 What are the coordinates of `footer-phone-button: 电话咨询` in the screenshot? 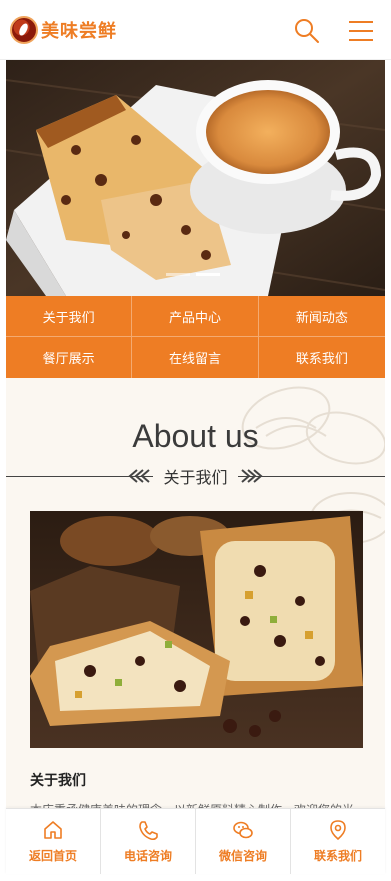 It's located at (148, 841).